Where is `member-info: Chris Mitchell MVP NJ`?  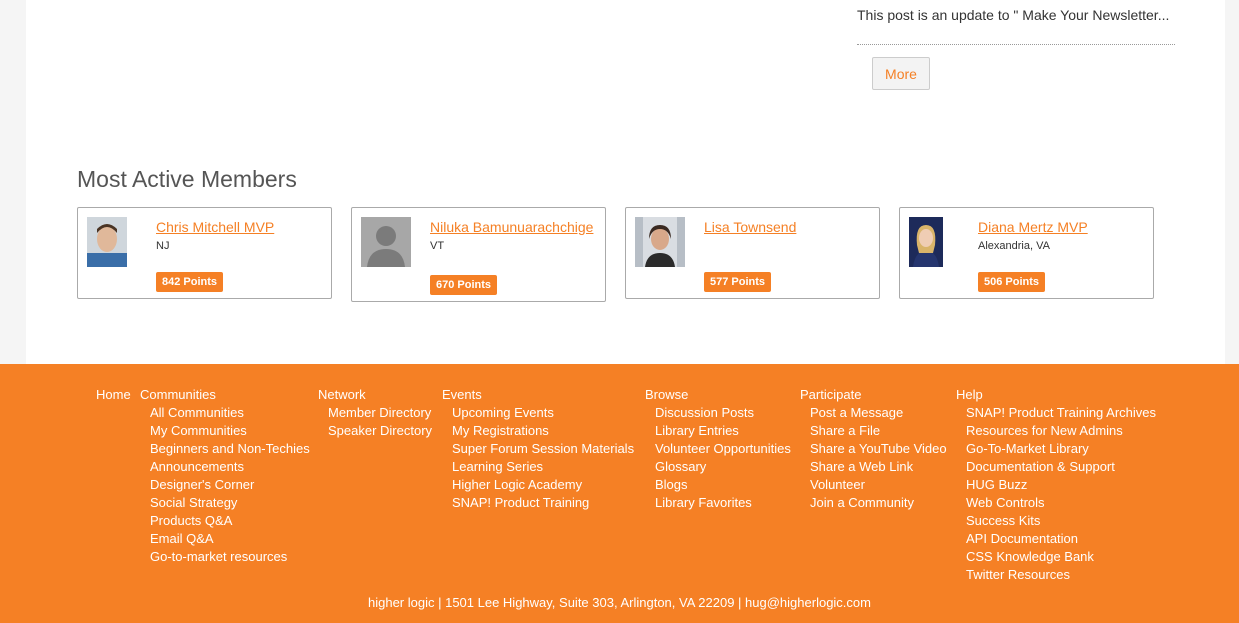
member-info: Chris Mitchell MVP NJ is located at coordinates (239, 235).